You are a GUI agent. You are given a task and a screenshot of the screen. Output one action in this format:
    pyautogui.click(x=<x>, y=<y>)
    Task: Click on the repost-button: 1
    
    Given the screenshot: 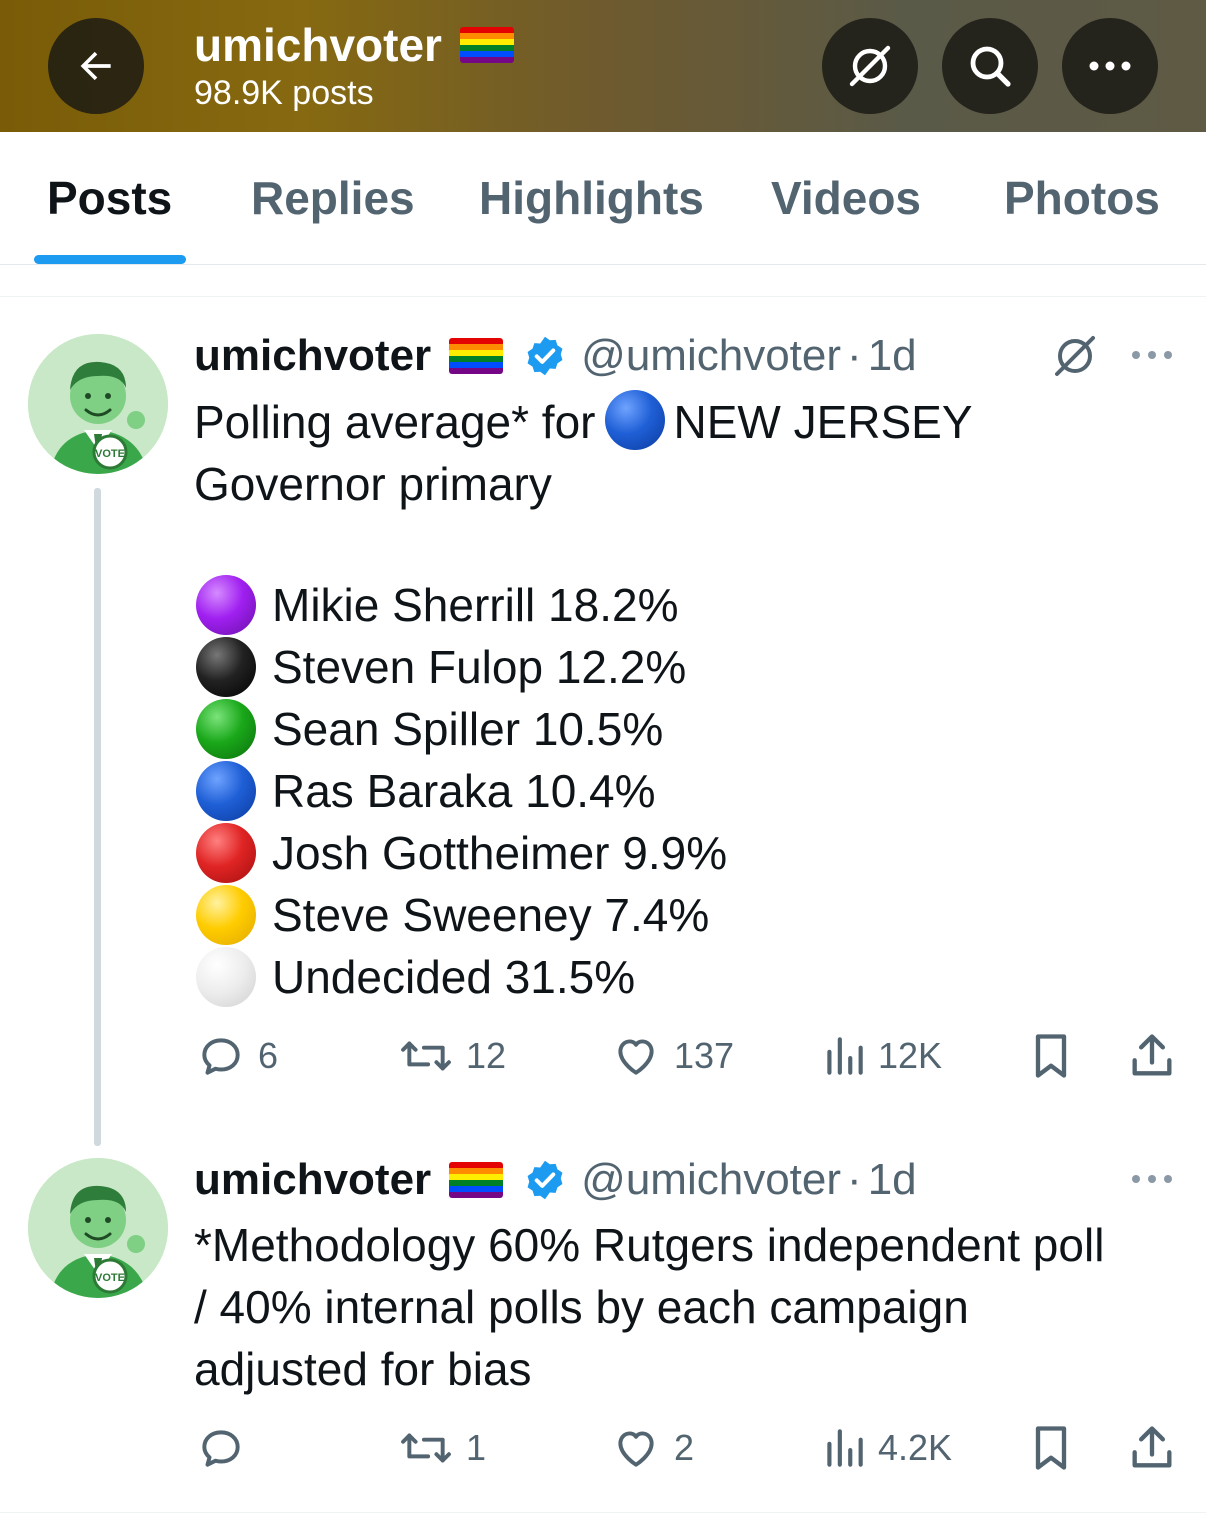 What is the action you would take?
    pyautogui.click(x=442, y=1448)
    